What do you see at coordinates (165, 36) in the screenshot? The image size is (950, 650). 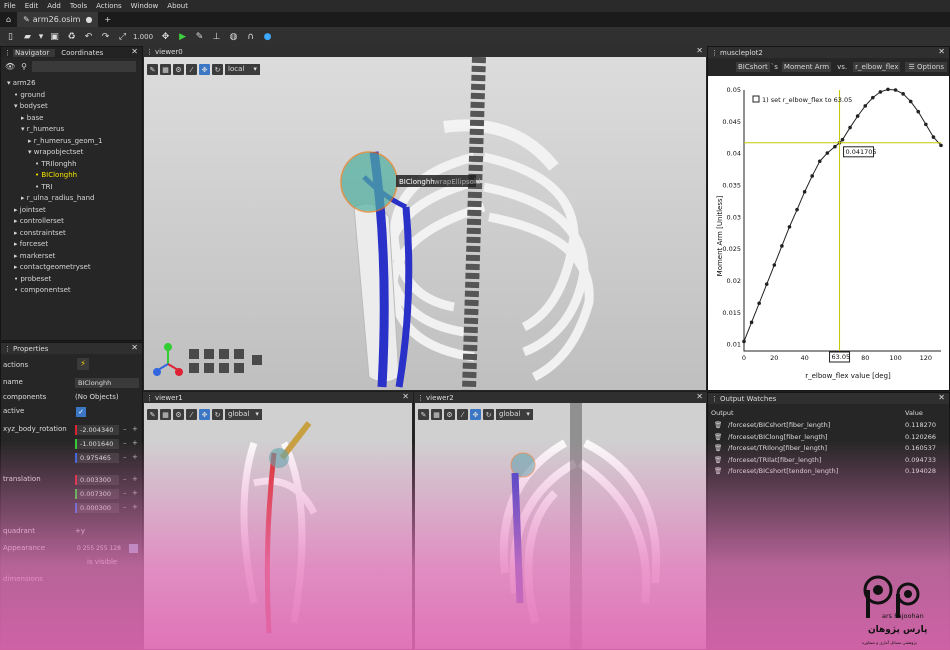 I see `fit-icon: ✥` at bounding box center [165, 36].